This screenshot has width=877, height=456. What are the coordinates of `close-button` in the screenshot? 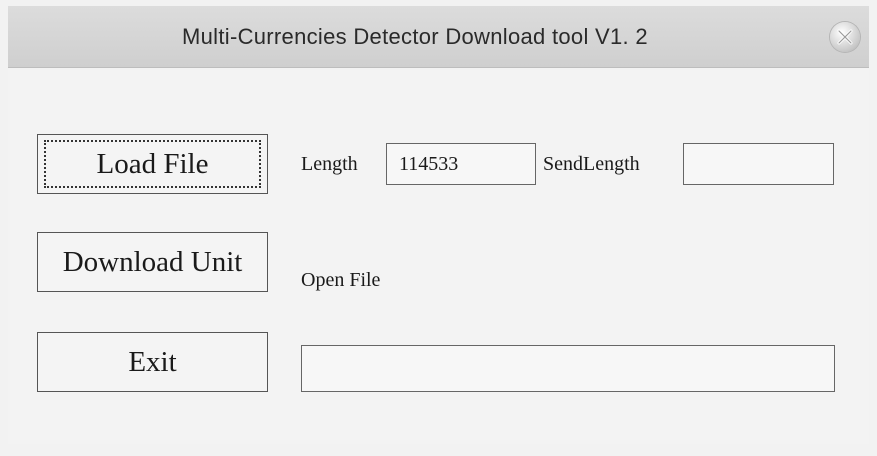 It's located at (845, 37).